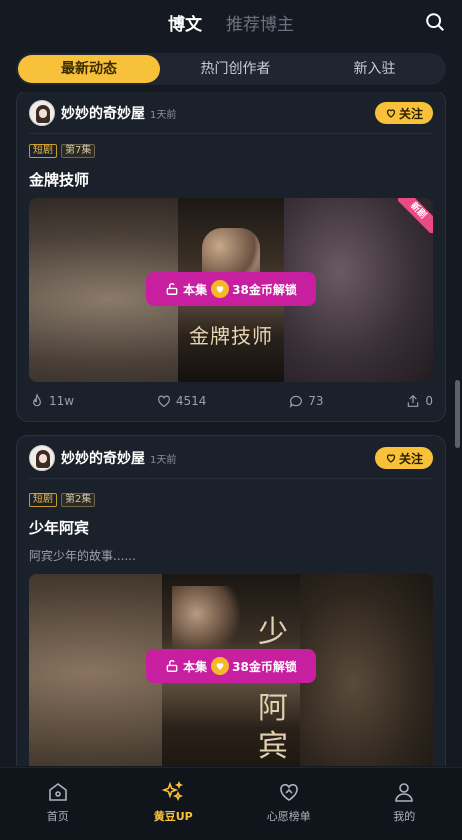 The height and width of the screenshot is (840, 462). I want to click on sub-tab-bar: 最新动态 热门创作者 新入驻, so click(231, 69).